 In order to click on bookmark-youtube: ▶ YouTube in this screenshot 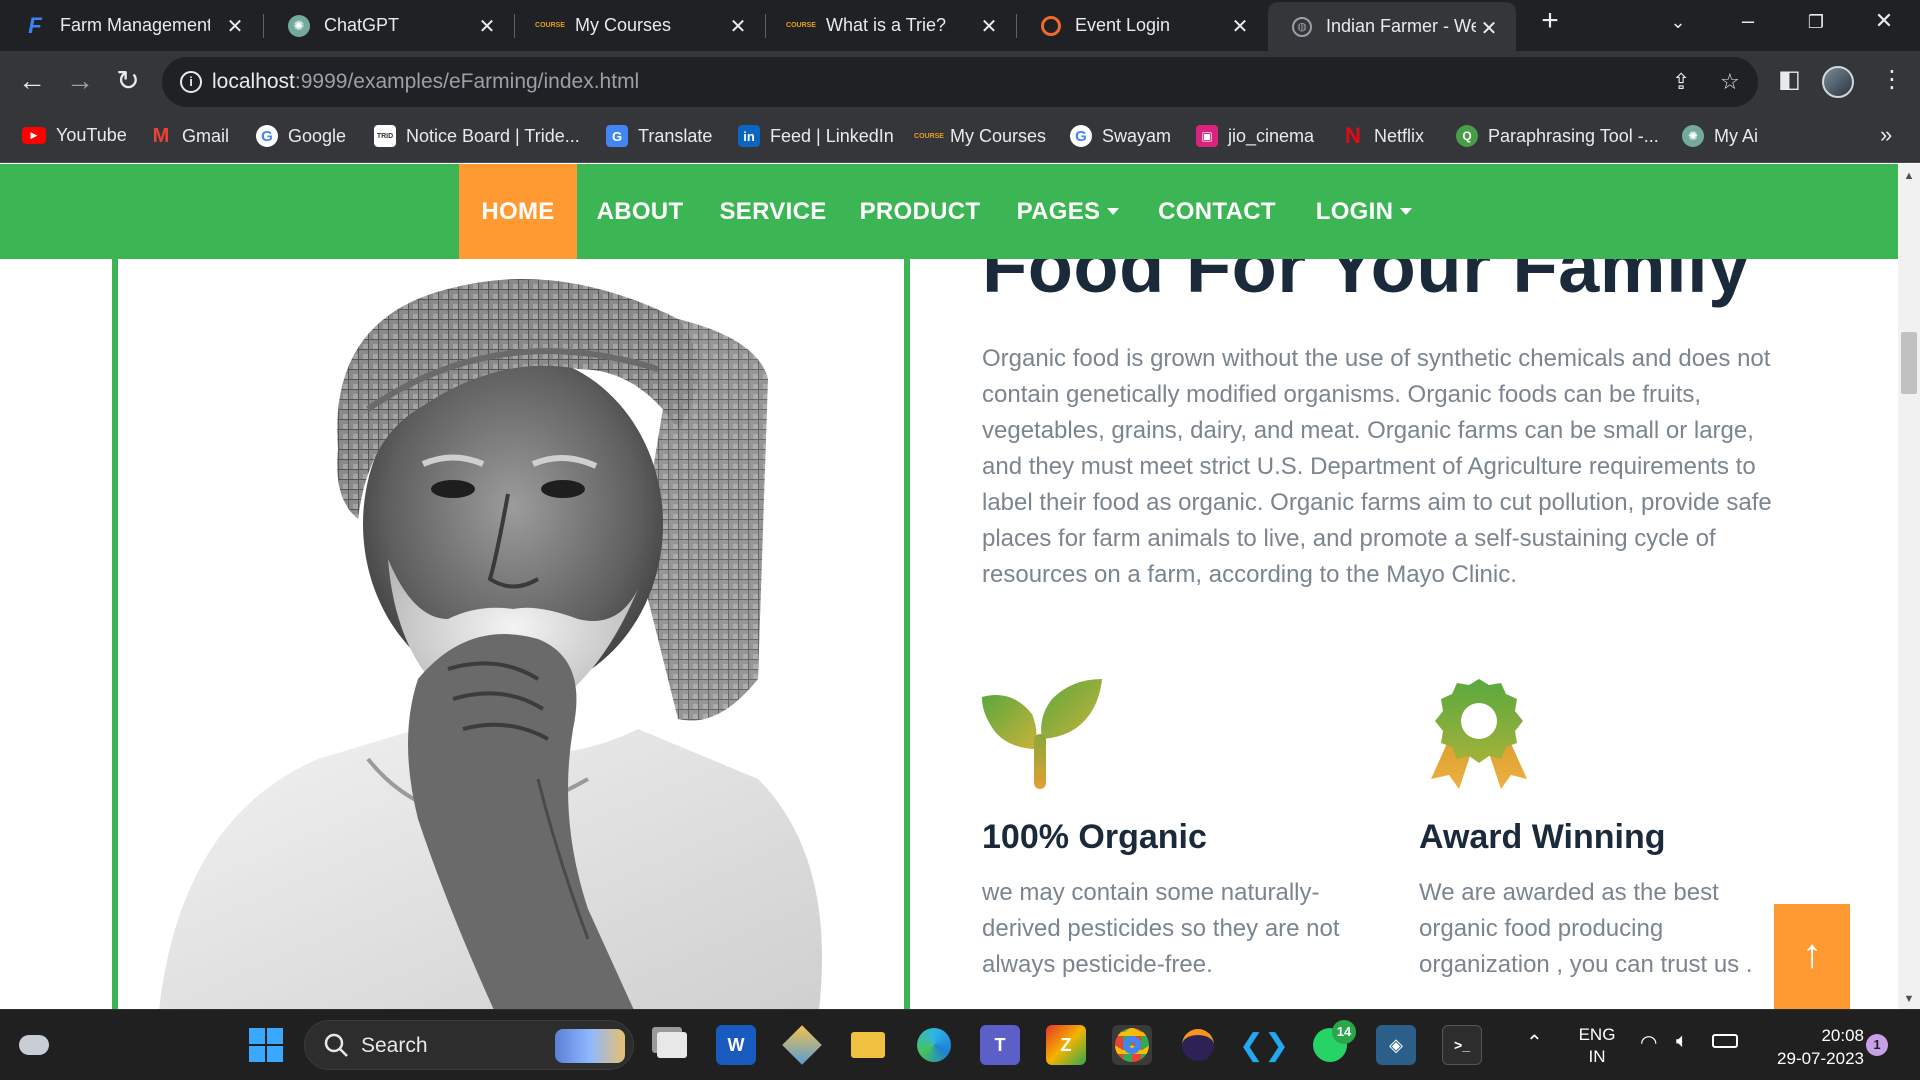, I will do `click(74, 135)`.